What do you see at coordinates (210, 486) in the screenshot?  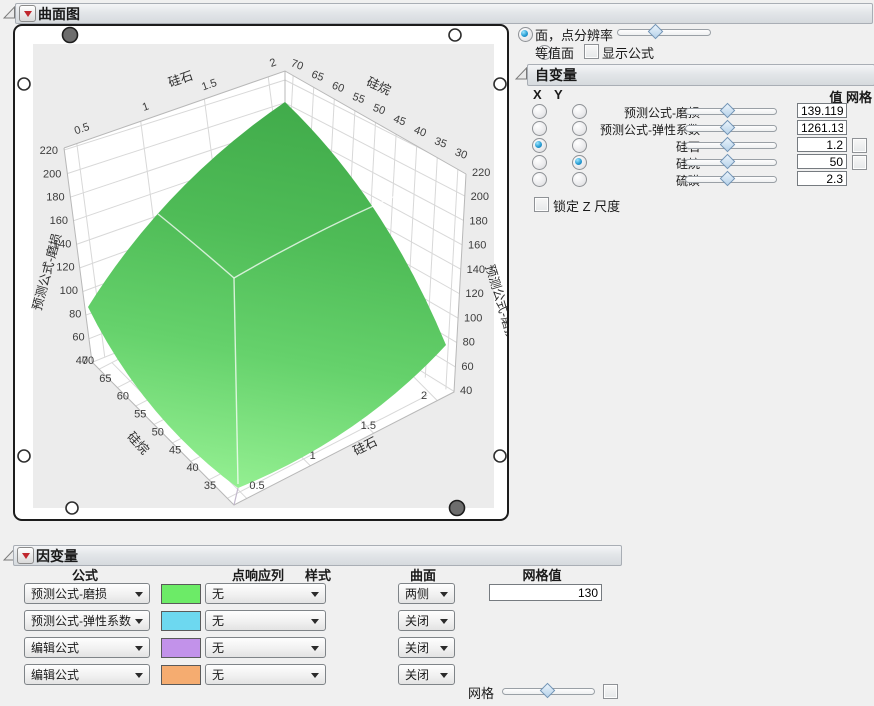 I see `svg-text: 35` at bounding box center [210, 486].